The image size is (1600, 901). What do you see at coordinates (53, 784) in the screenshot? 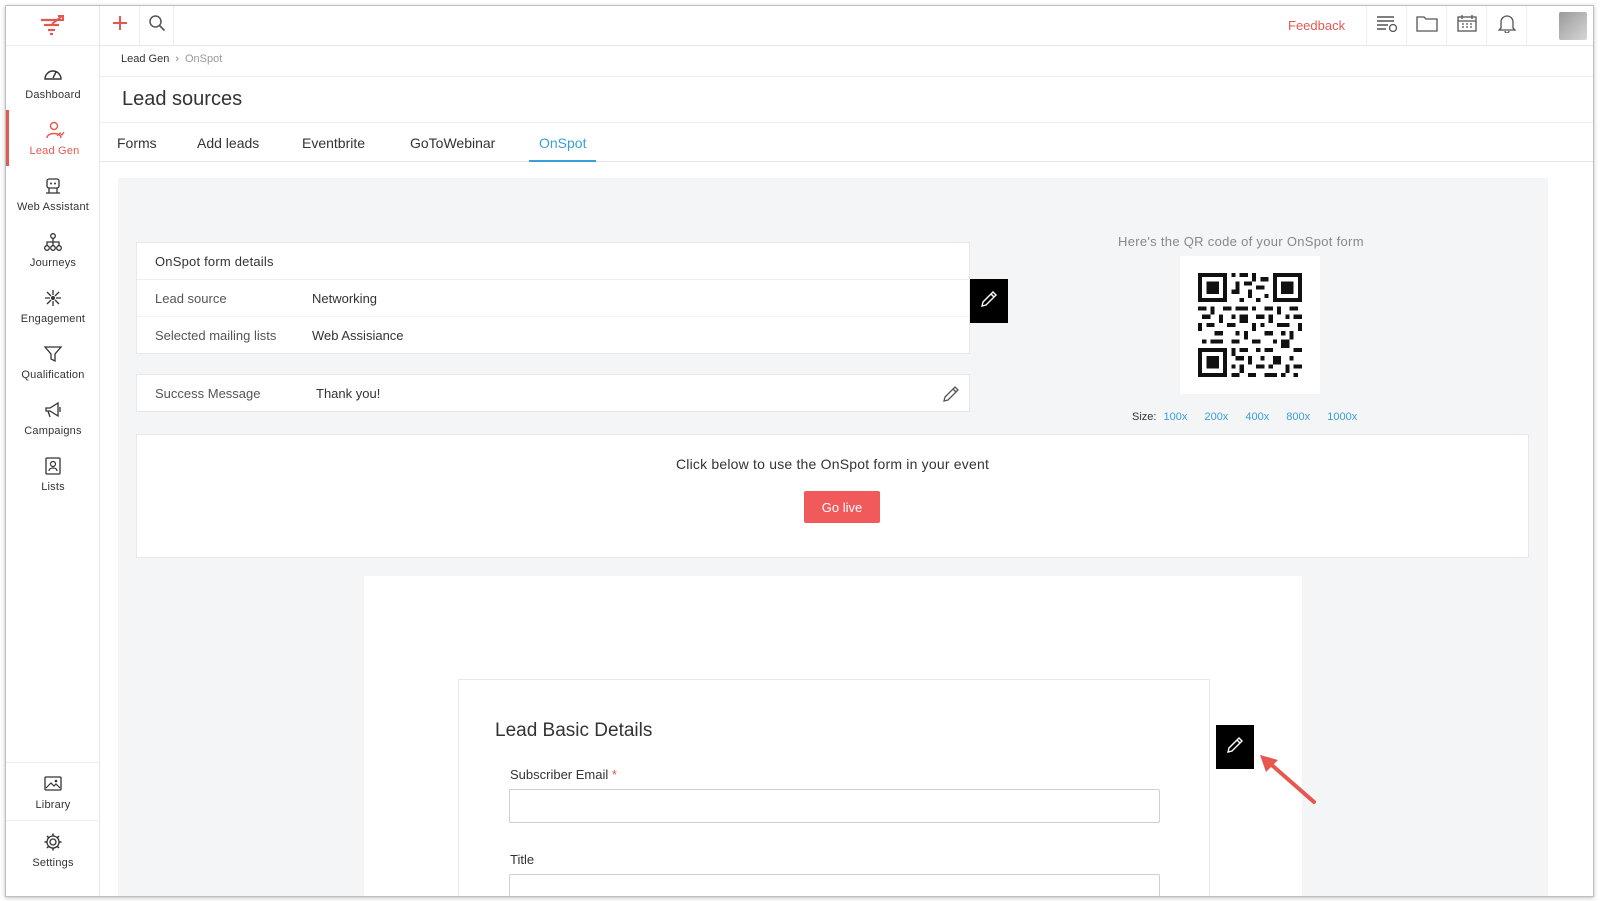
I see `image-icon` at bounding box center [53, 784].